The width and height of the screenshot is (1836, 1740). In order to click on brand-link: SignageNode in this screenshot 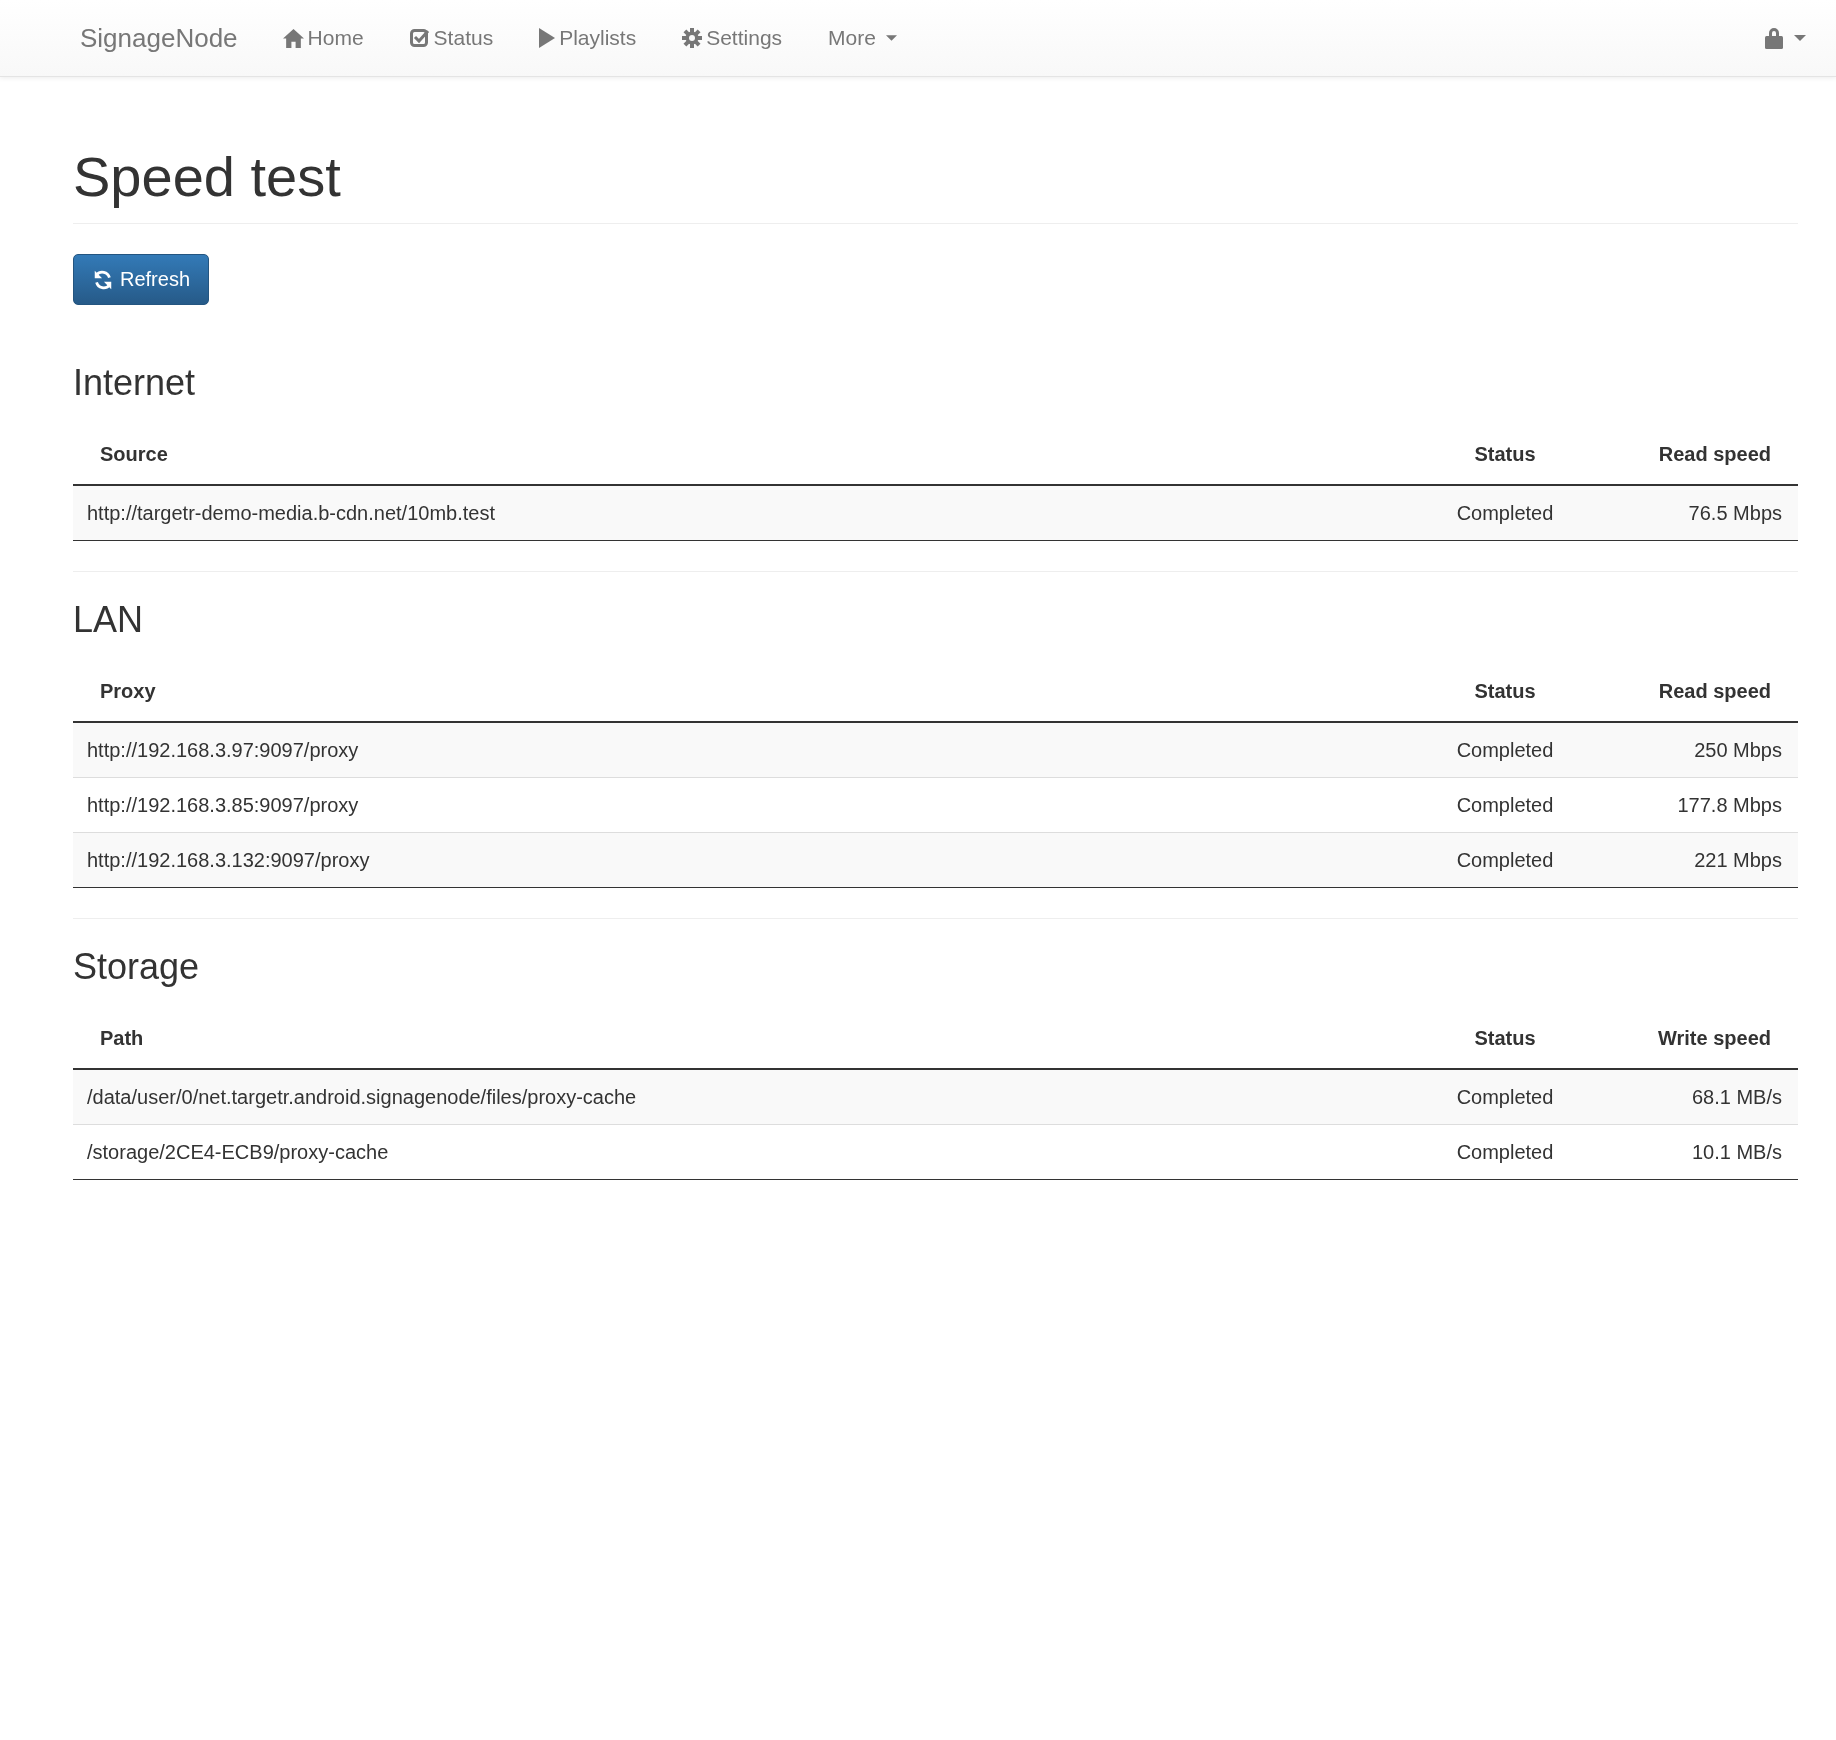, I will do `click(159, 38)`.